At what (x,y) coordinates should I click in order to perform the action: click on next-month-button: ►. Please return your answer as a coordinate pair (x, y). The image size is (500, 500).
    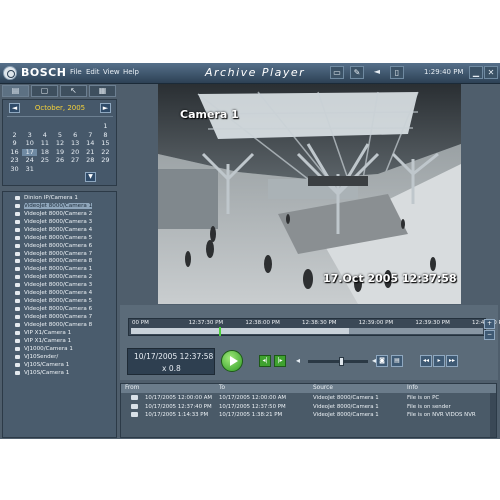
    Looking at the image, I should click on (105, 108).